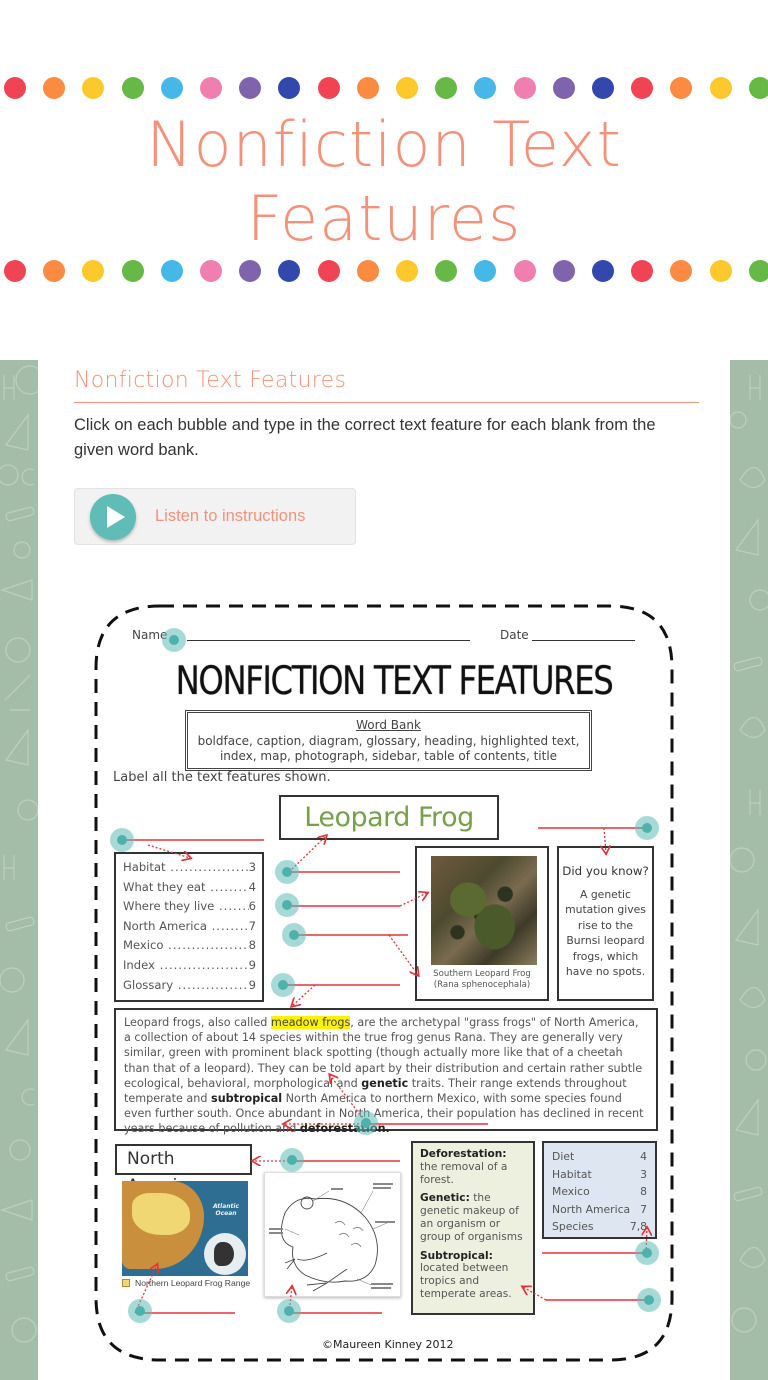 This screenshot has height=1380, width=768. What do you see at coordinates (366, 1123) in the screenshot?
I see `answer-bubble-boldface` at bounding box center [366, 1123].